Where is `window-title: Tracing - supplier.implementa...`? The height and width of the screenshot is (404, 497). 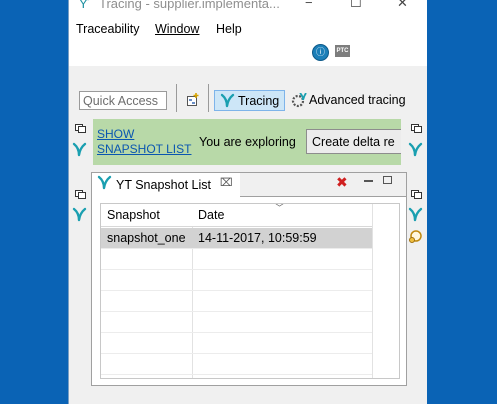
window-title: Tracing - supplier.implementa... is located at coordinates (189, 5).